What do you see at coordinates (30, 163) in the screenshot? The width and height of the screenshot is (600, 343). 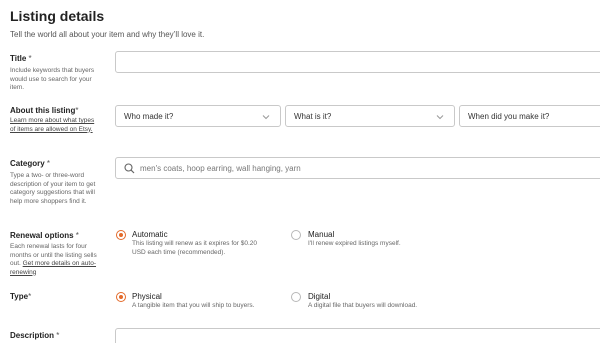 I see `category-label: Category *` at bounding box center [30, 163].